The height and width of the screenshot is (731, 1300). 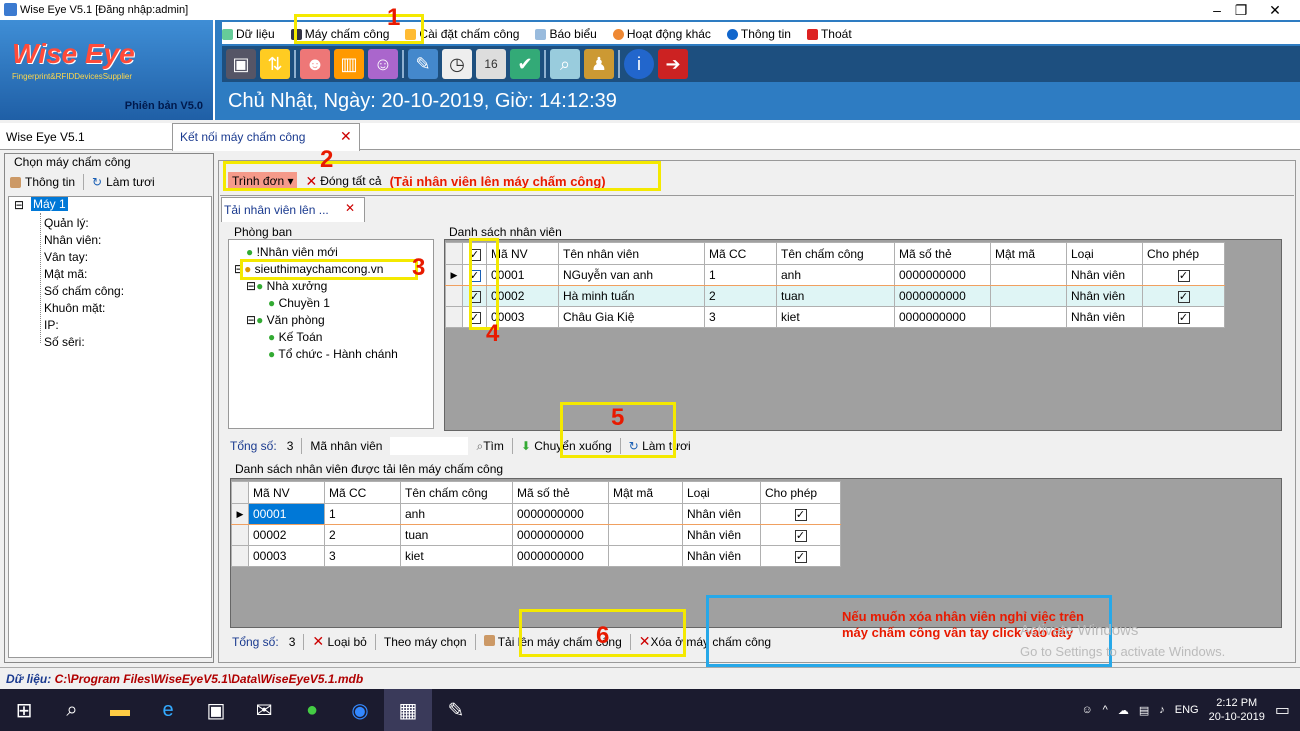 I want to click on col-card: Mã số thẻ, so click(x=942, y=253).